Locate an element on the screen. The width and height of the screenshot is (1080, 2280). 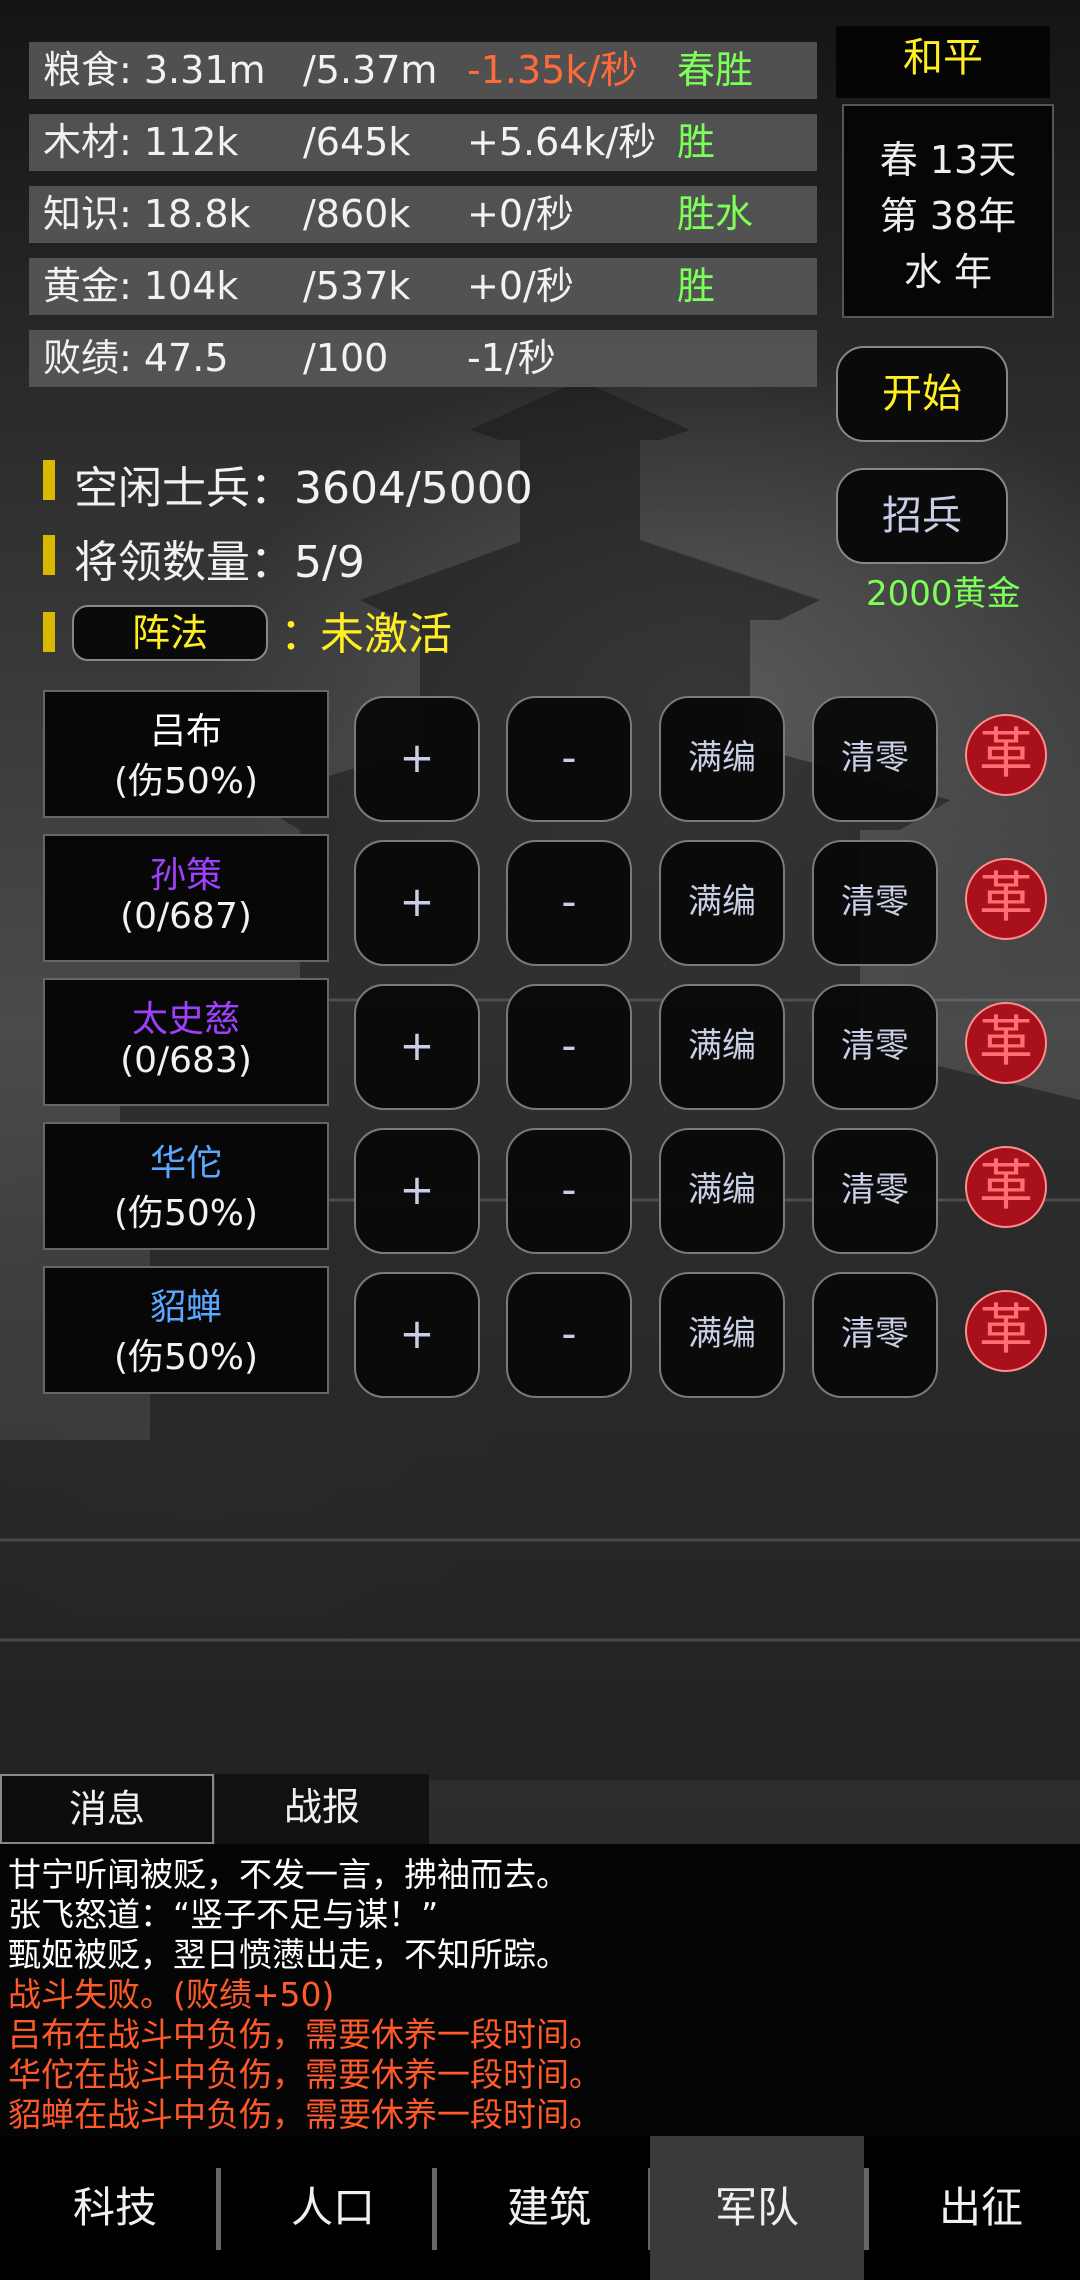
calendar-box: 春 13天 第 38年 水 年 is located at coordinates (948, 211).